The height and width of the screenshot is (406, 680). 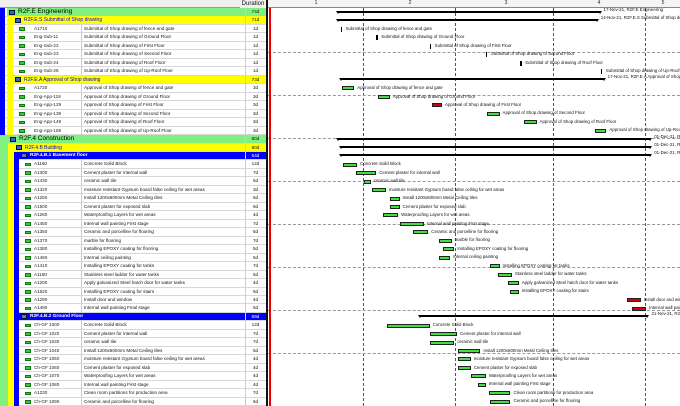 I want to click on group-row: R2F.4.B Building 80d, so click(x=133, y=148).